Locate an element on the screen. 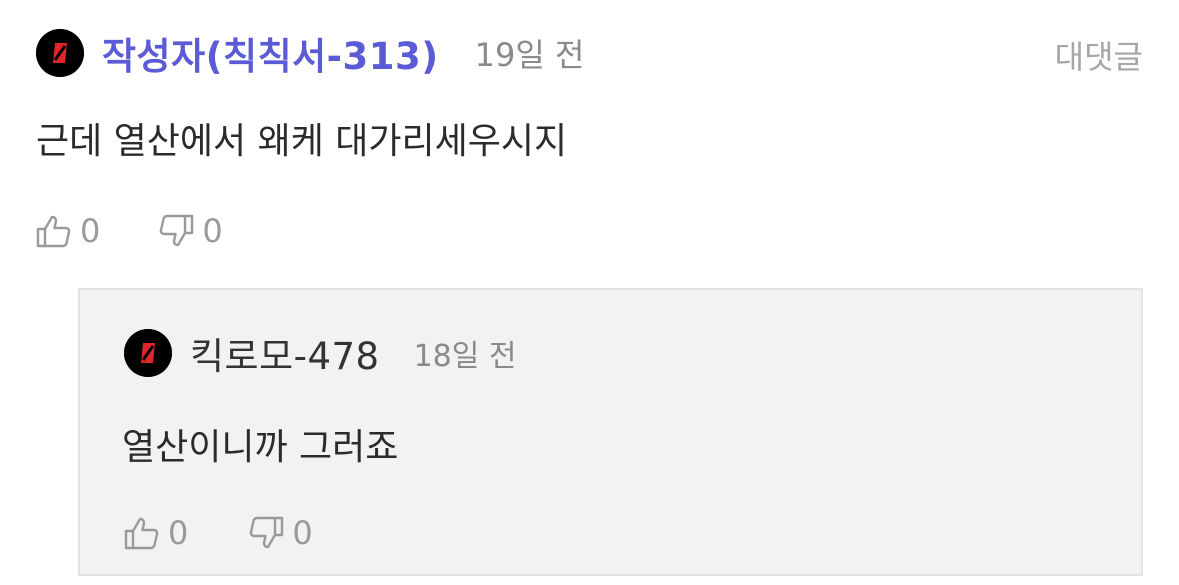 This screenshot has height=585, width=1179. author-name: 작성자(칙칙서-313) is located at coordinates (270, 53).